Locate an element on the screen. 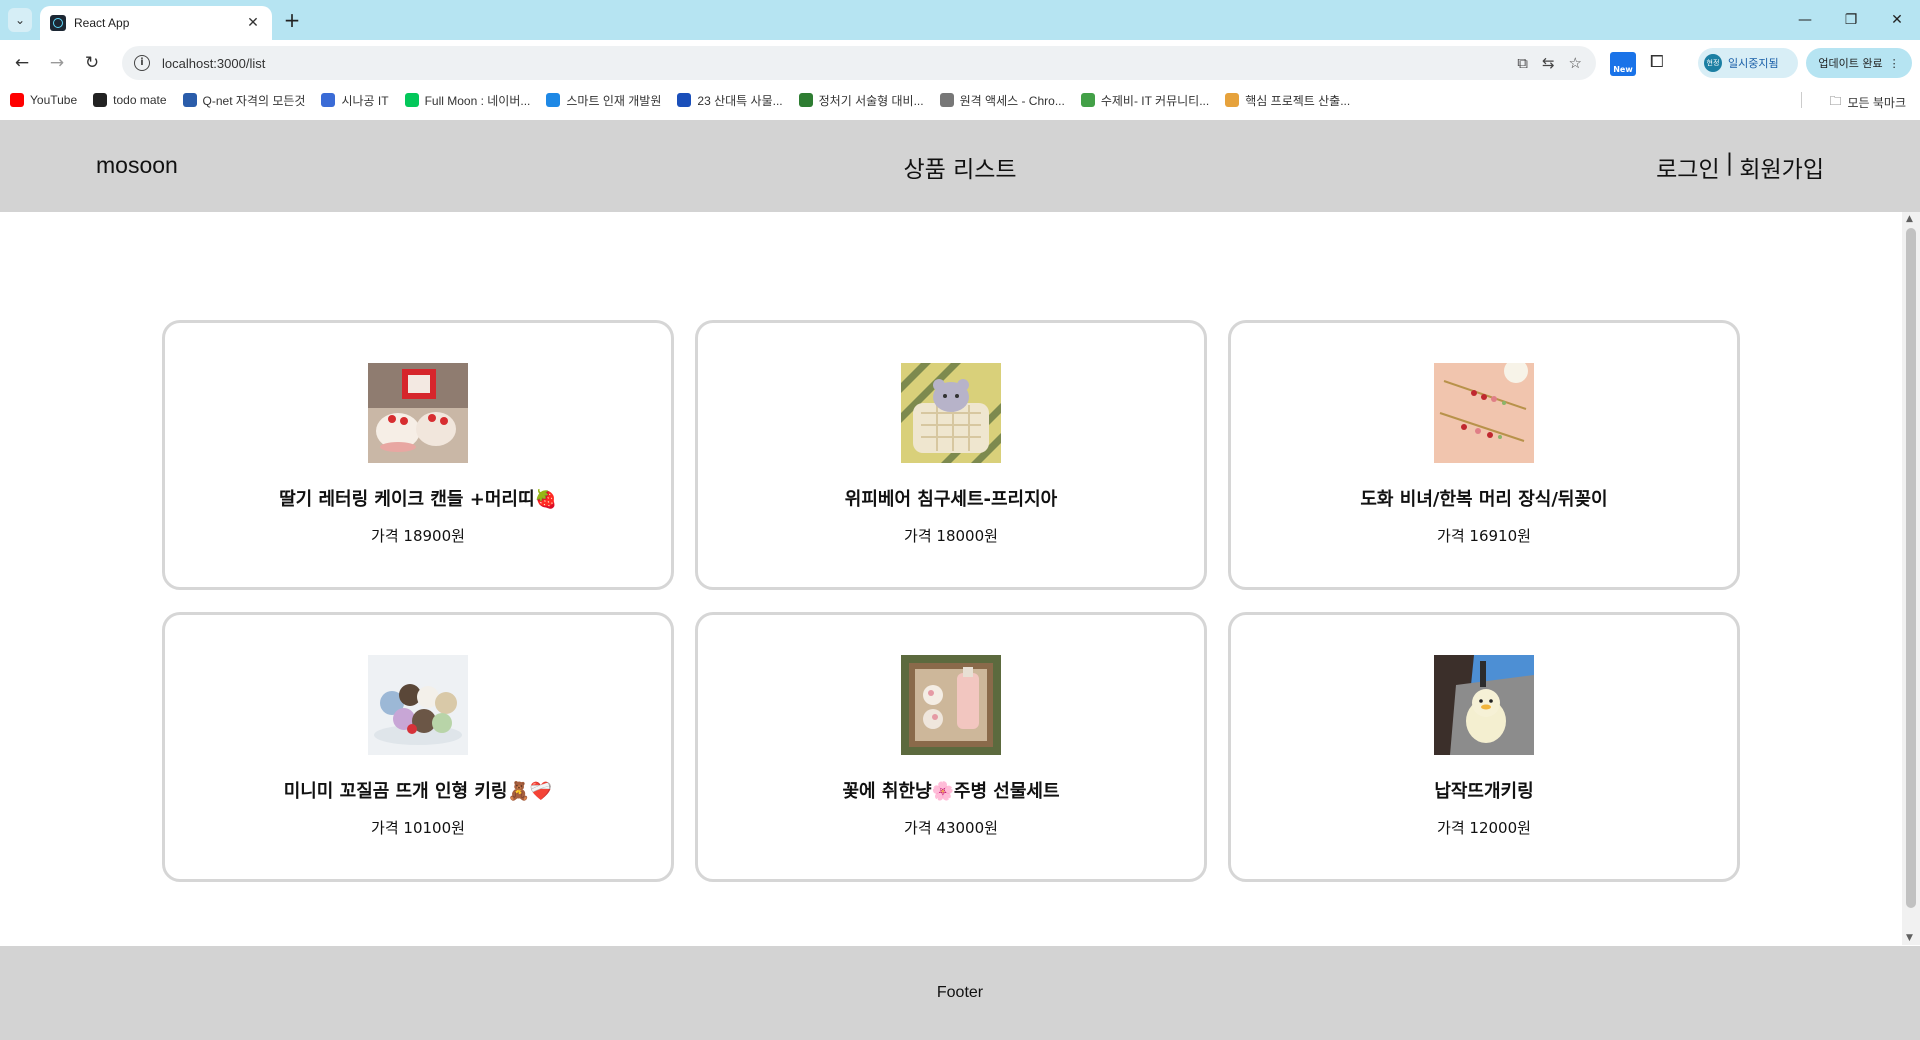  bookmarks-divider is located at coordinates (1801, 100).